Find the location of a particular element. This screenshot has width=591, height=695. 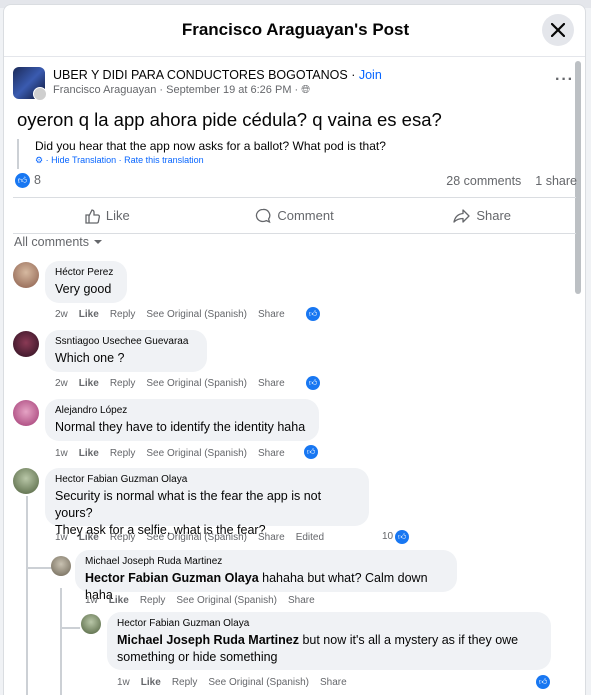

comment-text: Which one ? is located at coordinates (90, 358).